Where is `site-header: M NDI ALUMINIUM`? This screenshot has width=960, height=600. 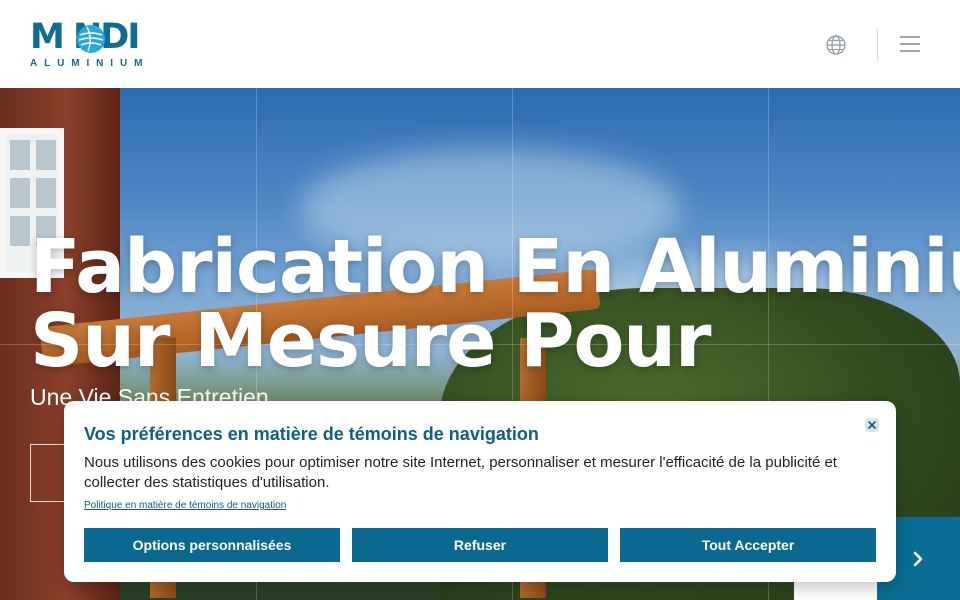
site-header: M NDI ALUMINIUM is located at coordinates (480, 44).